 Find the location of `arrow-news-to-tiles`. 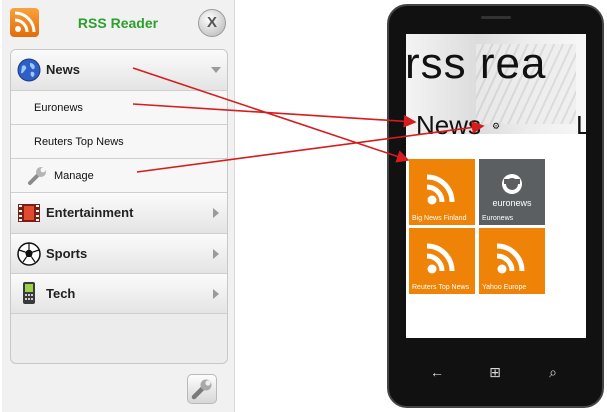

arrow-news-to-tiles is located at coordinates (271, 115).